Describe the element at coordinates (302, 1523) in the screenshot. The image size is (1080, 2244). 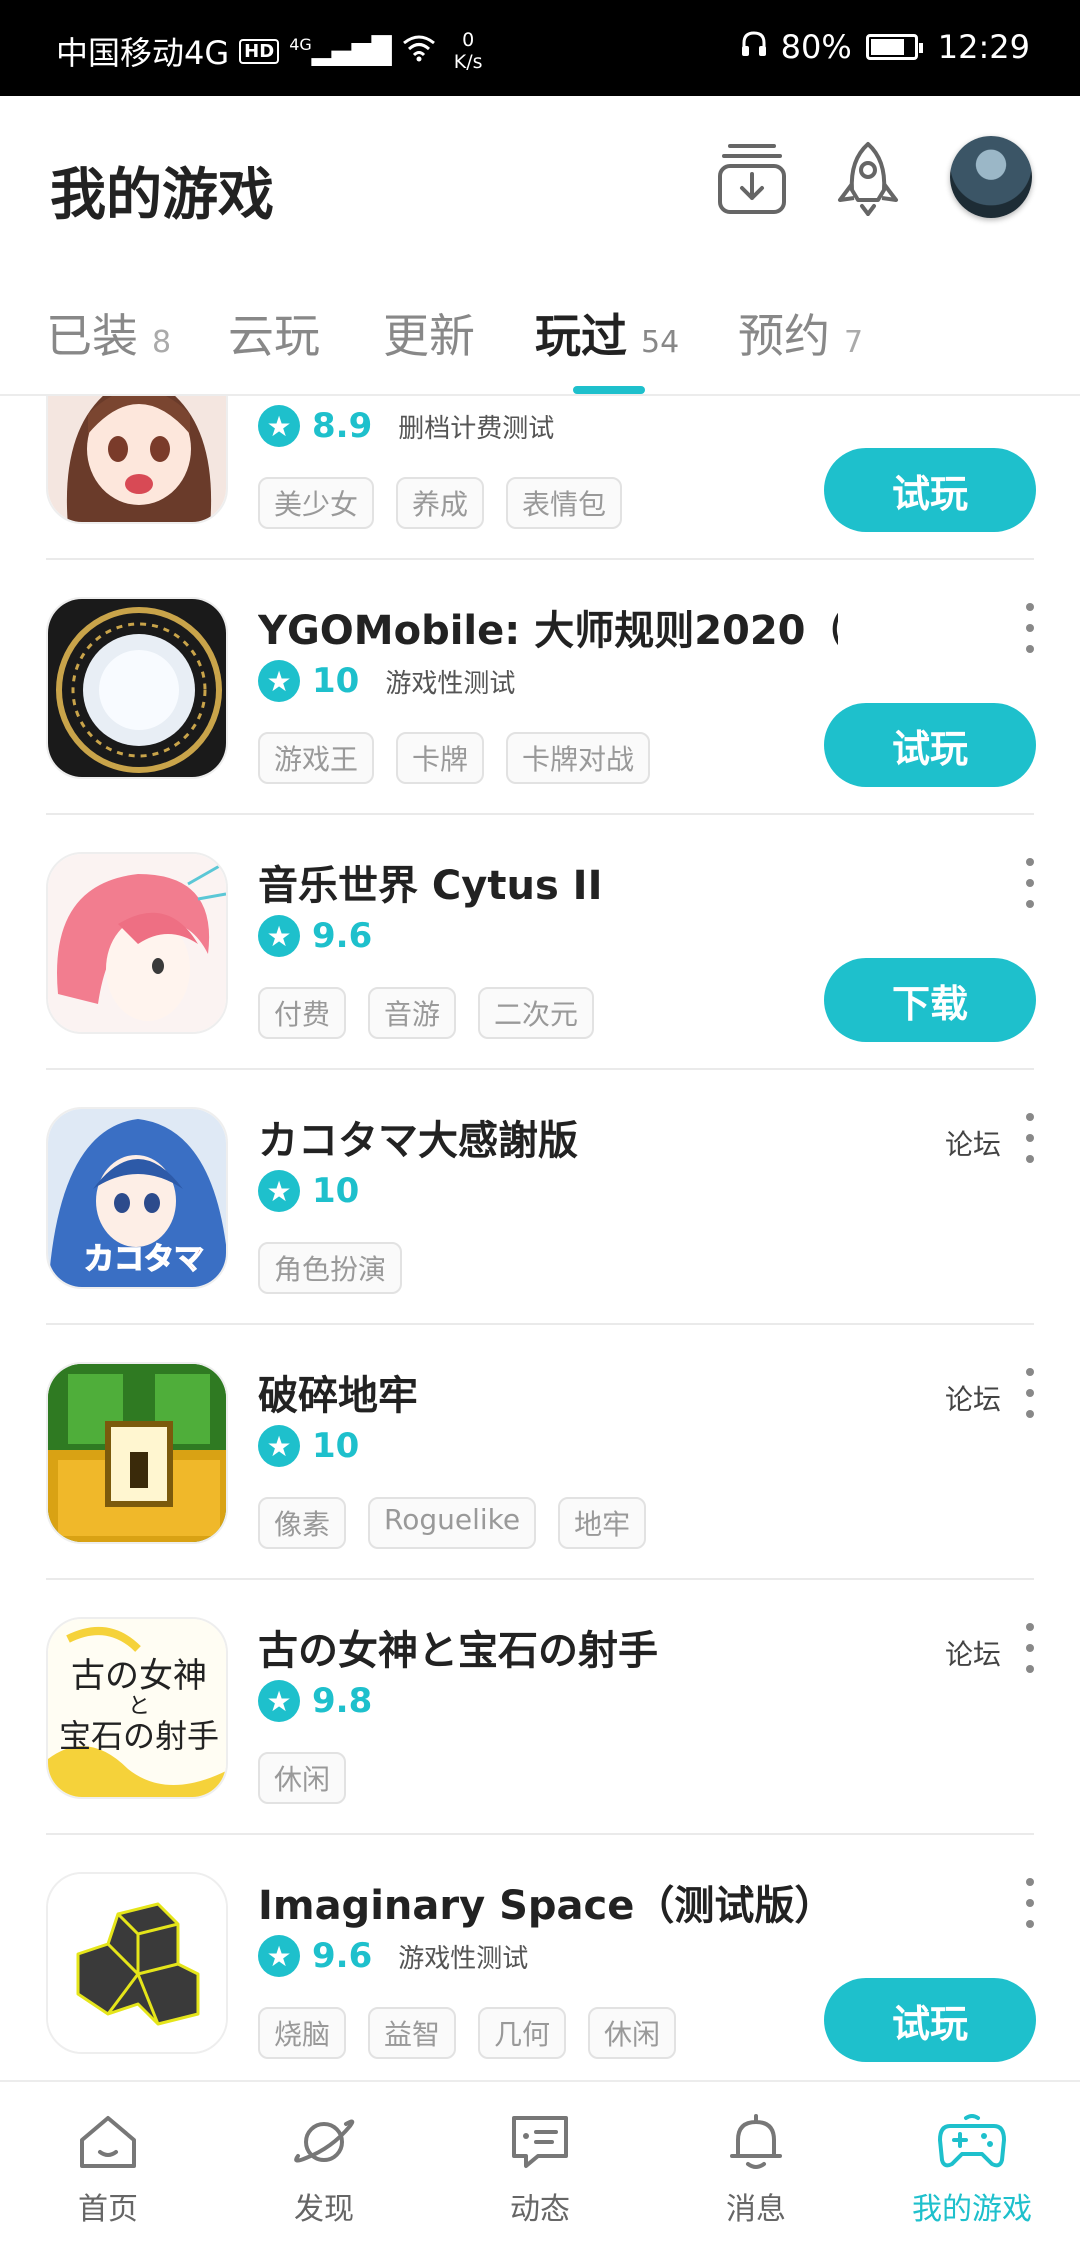
I see `tag: 像素` at that location.